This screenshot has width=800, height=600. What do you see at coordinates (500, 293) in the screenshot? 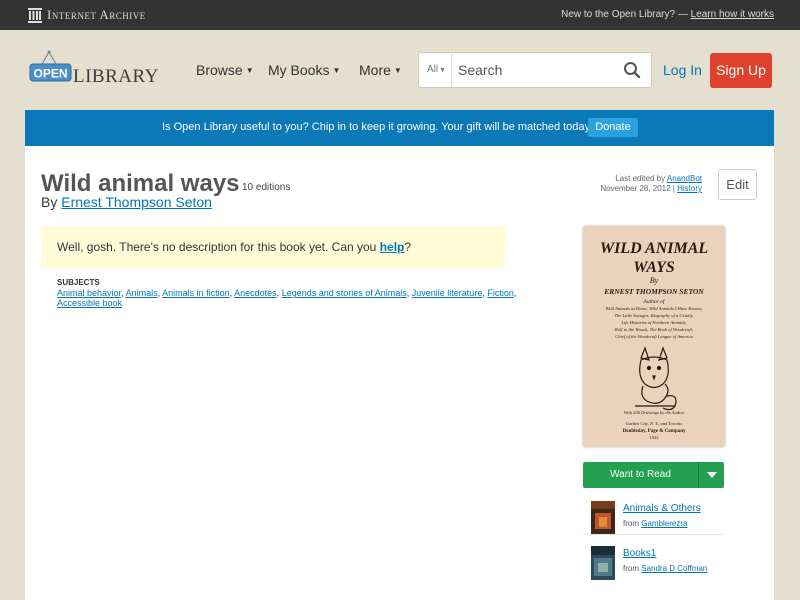
I see `subject-link: Fiction` at bounding box center [500, 293].